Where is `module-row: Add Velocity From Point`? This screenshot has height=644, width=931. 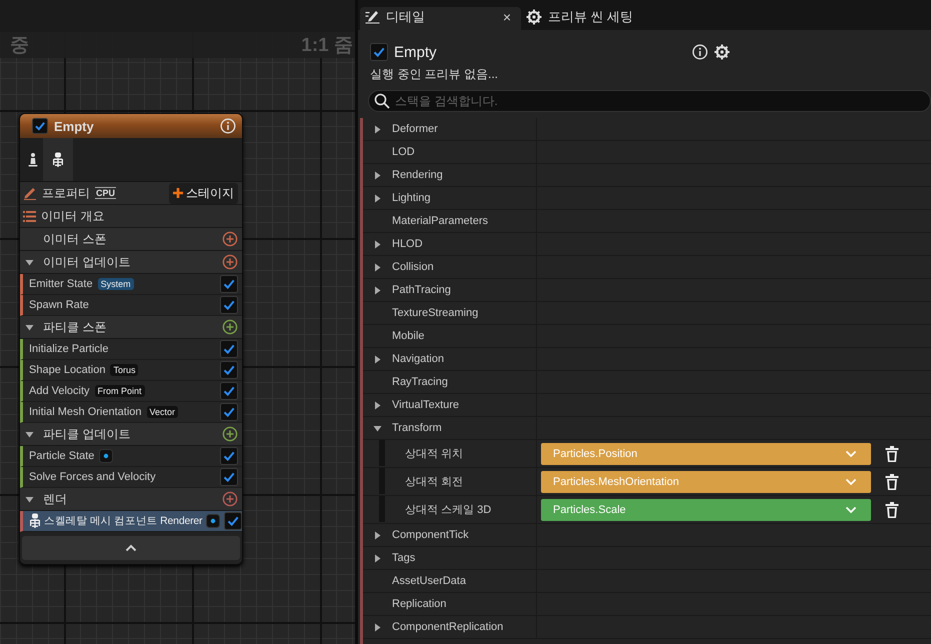 module-row: Add Velocity From Point is located at coordinates (131, 391).